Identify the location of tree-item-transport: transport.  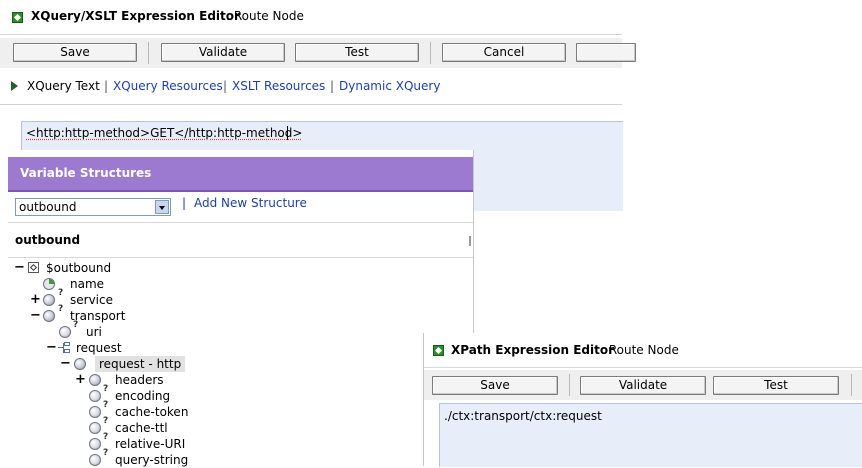
(97, 316).